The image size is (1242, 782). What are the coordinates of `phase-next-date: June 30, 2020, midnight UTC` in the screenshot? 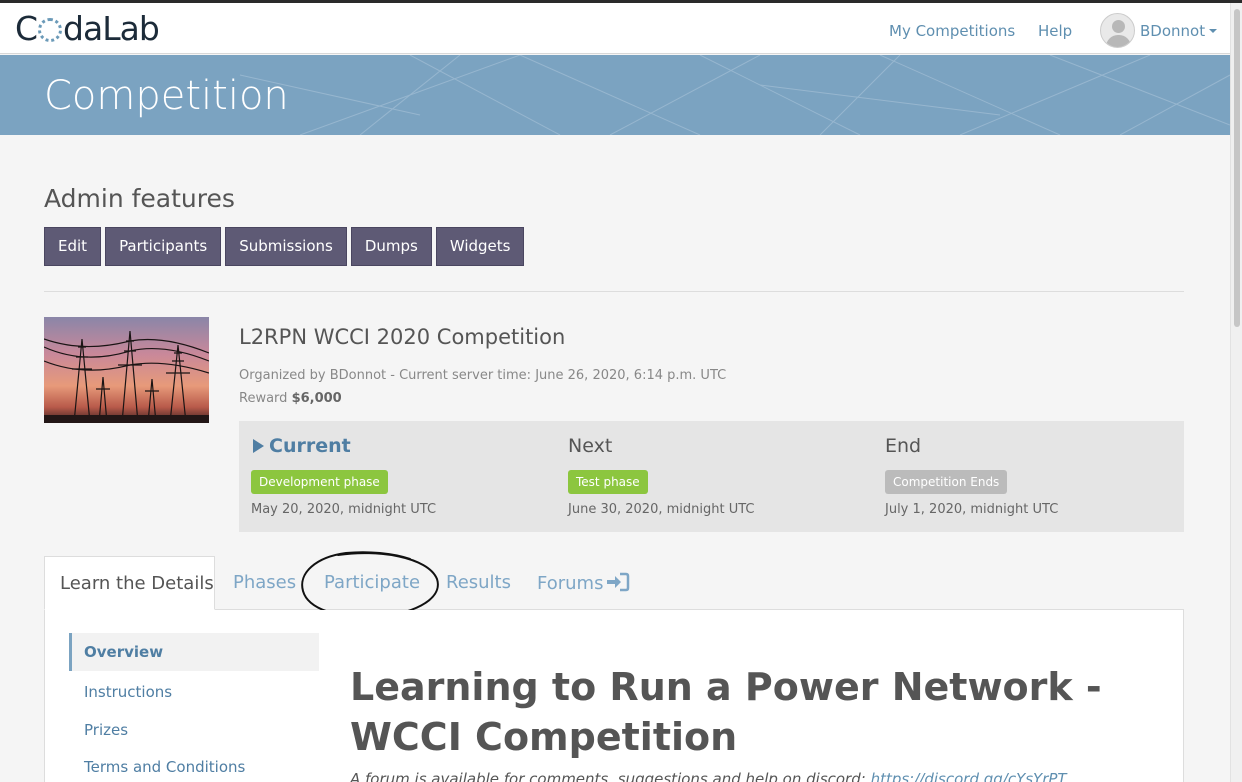 It's located at (661, 509).